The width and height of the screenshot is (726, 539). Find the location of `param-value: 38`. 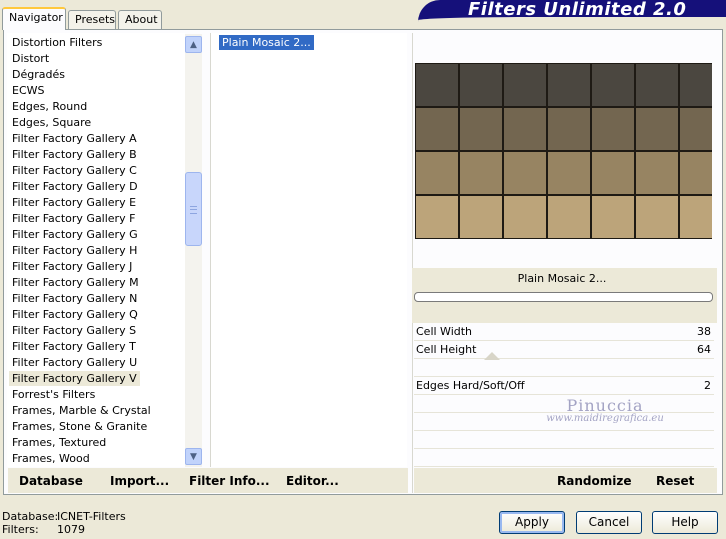

param-value: 38 is located at coordinates (704, 331).